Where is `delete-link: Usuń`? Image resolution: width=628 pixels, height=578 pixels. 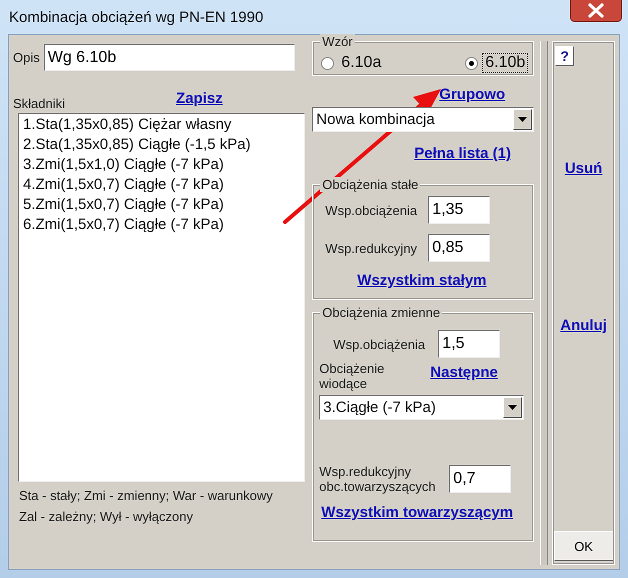 delete-link: Usuń is located at coordinates (583, 168).